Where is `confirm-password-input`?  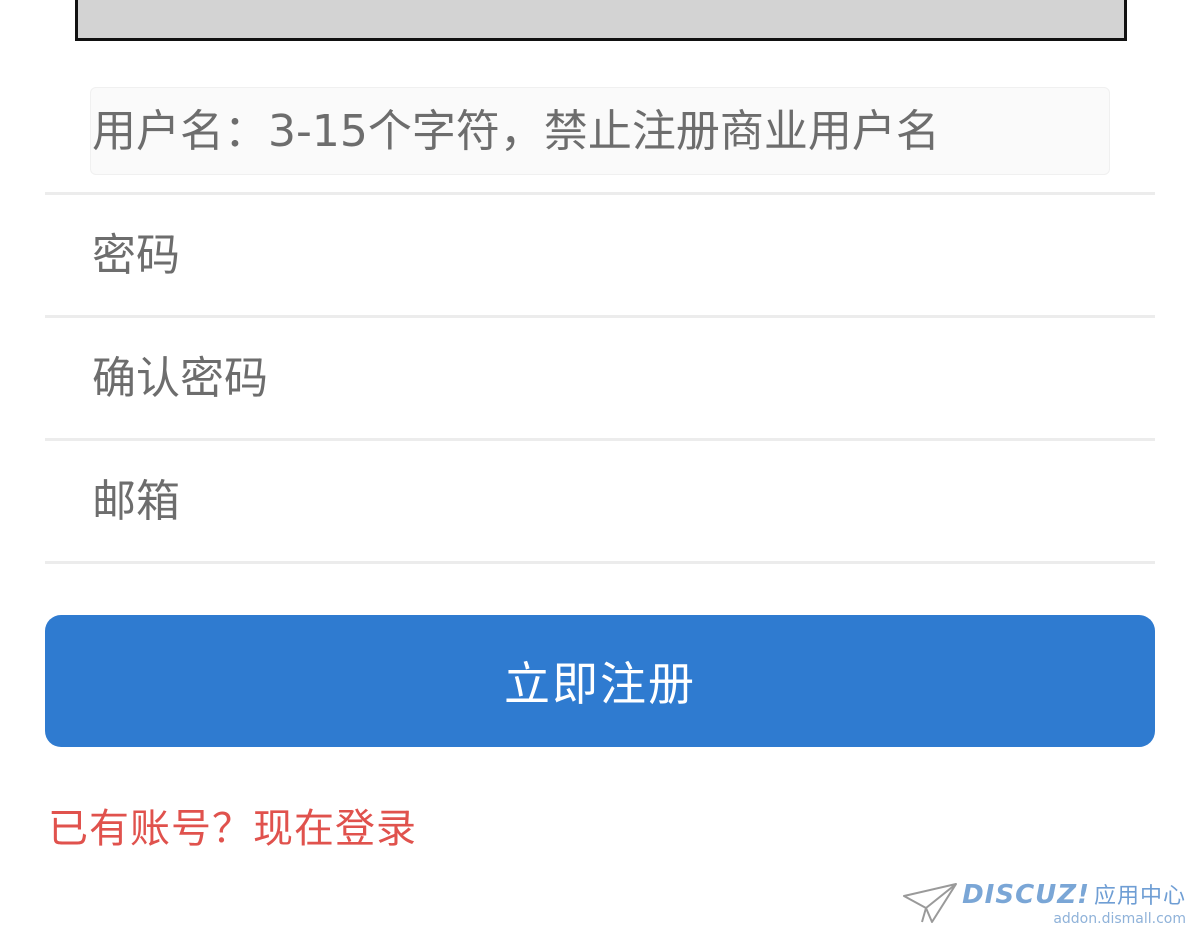
confirm-password-input is located at coordinates (600, 378).